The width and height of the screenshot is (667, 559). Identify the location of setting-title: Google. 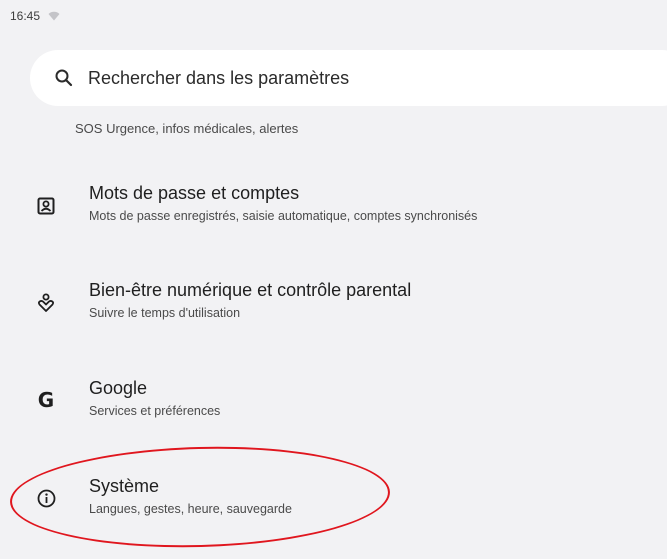
(118, 388).